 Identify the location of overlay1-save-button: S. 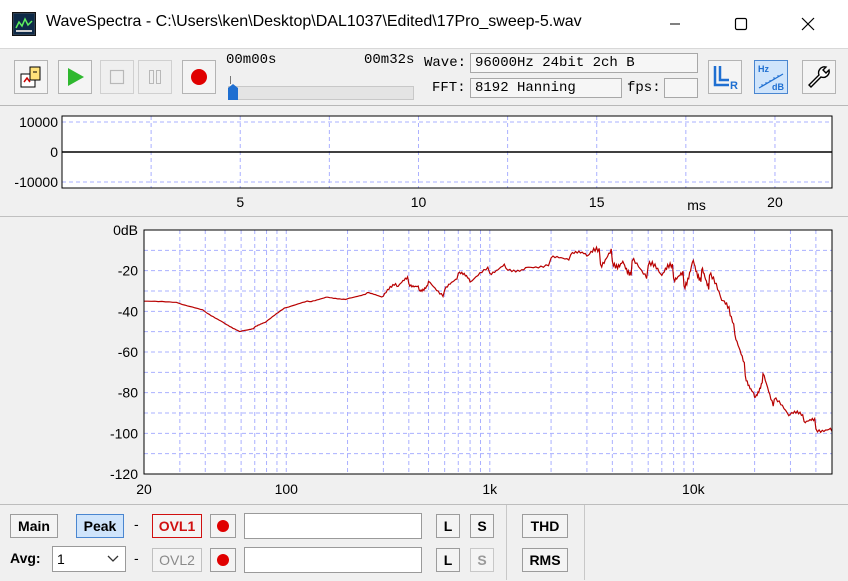
(482, 526).